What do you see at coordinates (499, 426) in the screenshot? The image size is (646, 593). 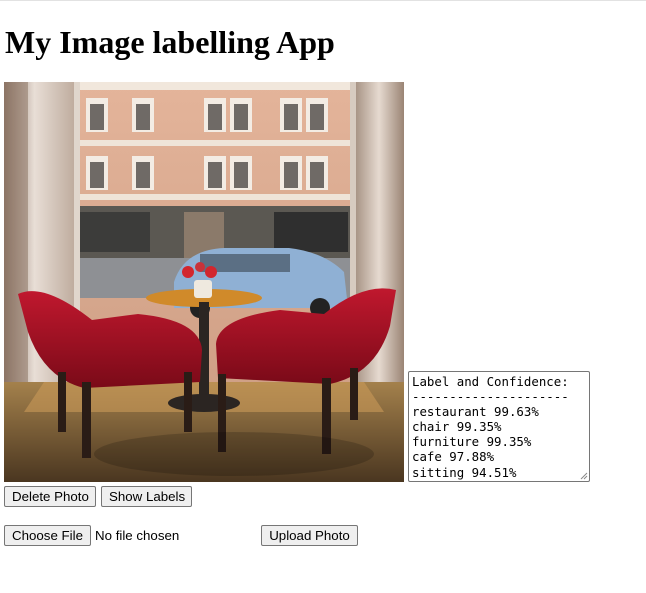 I see `labels-textarea` at bounding box center [499, 426].